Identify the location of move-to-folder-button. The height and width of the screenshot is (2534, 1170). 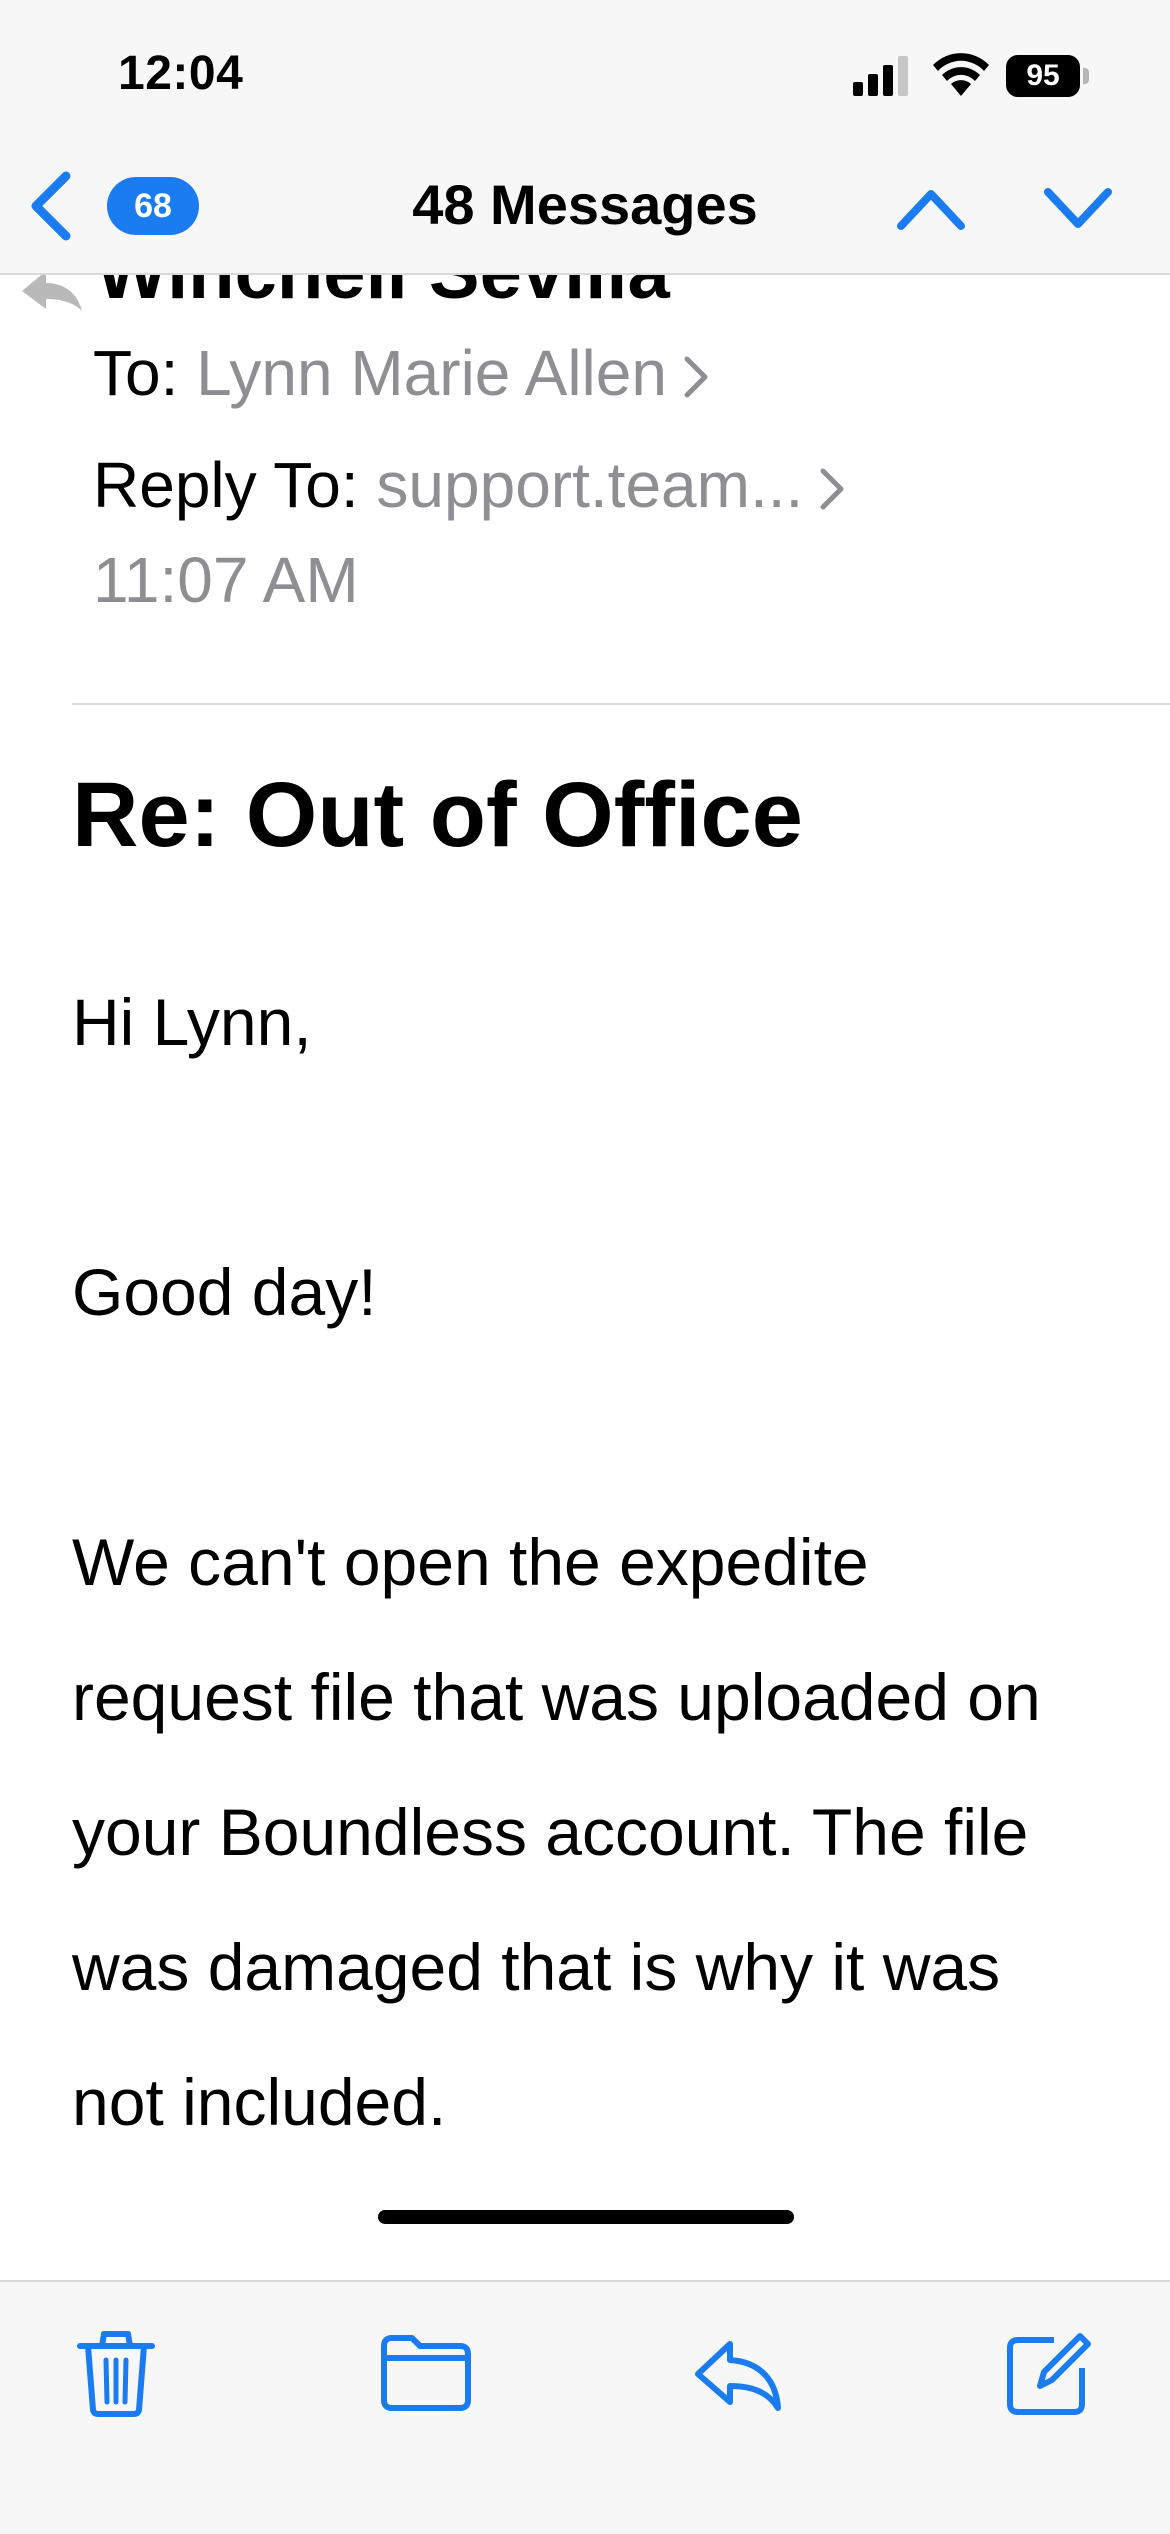
(426, 2372).